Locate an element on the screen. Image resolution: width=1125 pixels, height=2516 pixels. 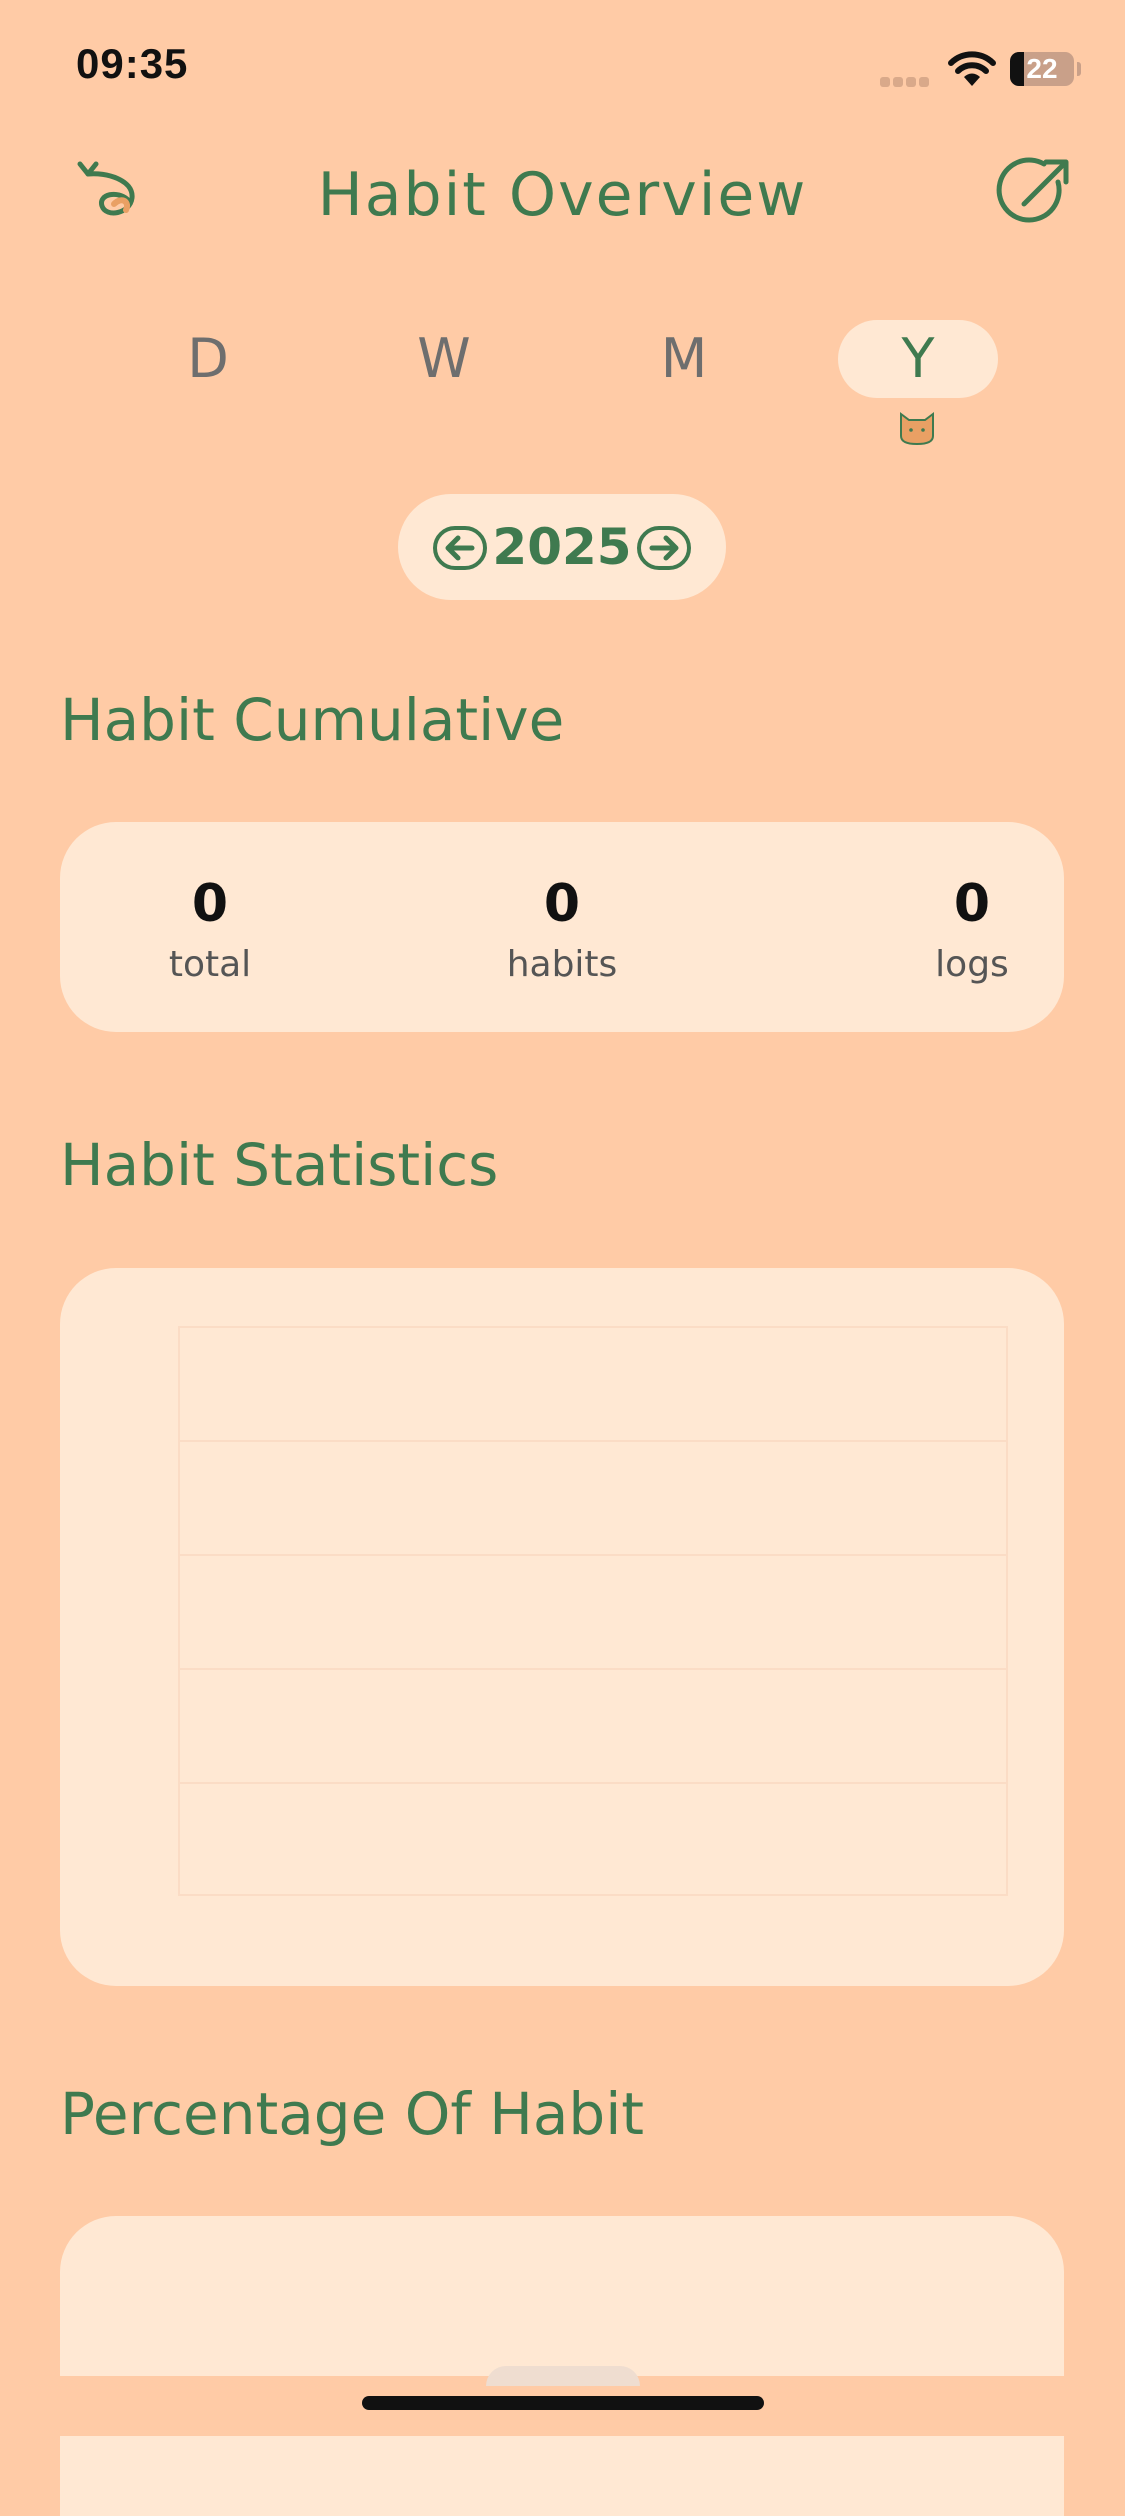
share-icon is located at coordinates (1036, 192).